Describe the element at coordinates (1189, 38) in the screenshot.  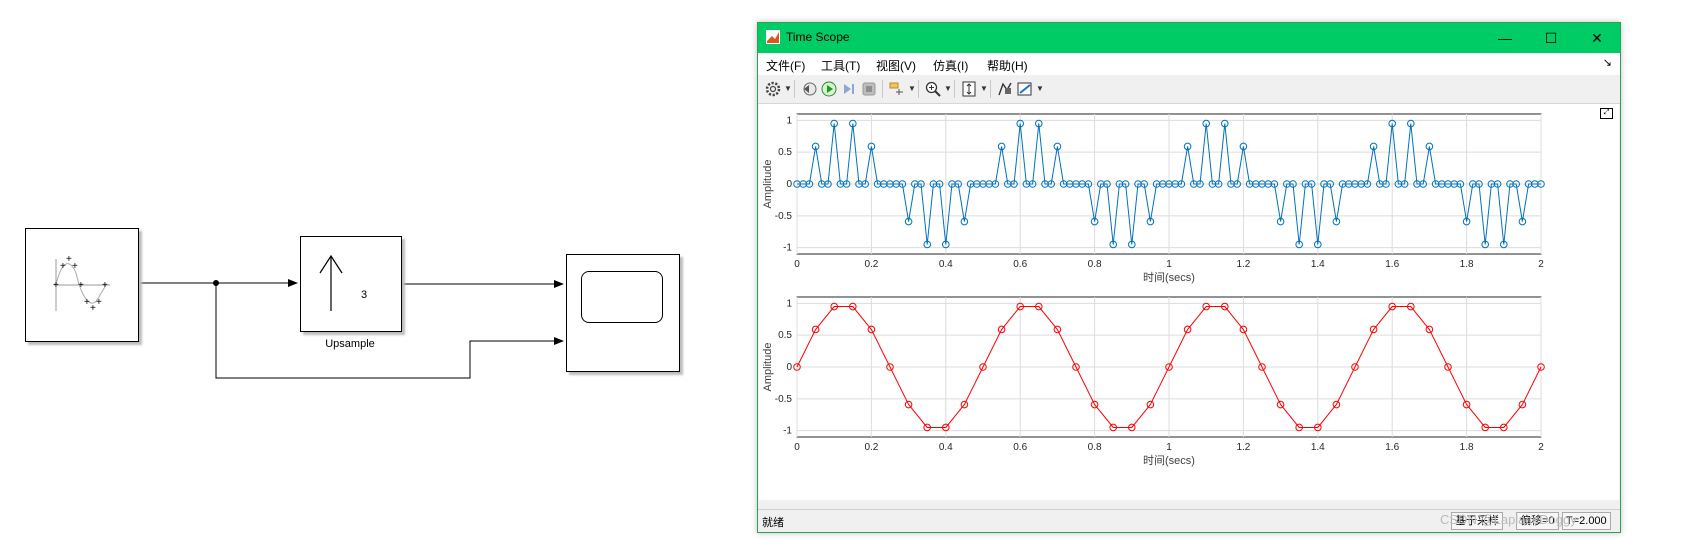
I see `title-bar: Time Scope — ☐ ✕` at that location.